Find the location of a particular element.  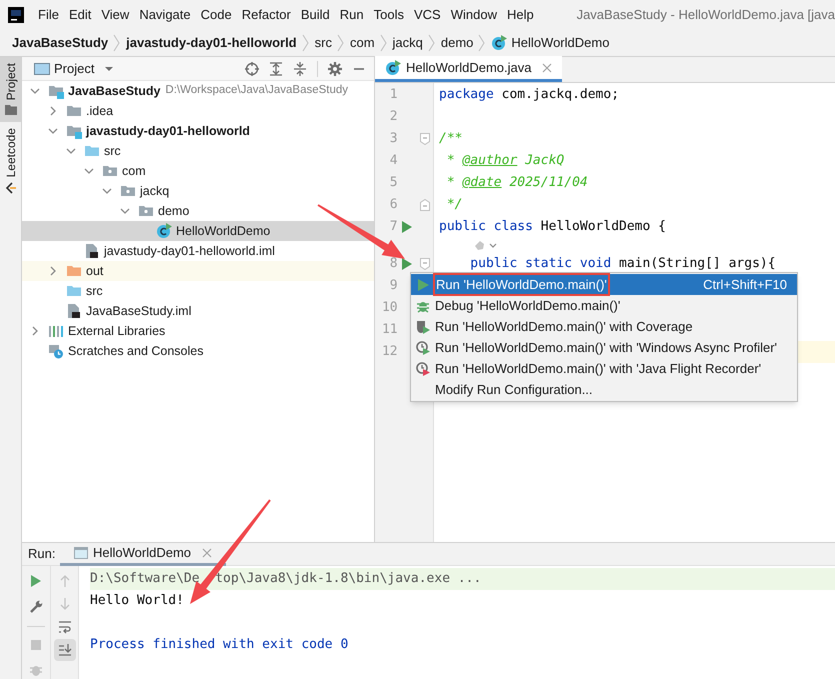

menu-item: Code is located at coordinates (216, 15).